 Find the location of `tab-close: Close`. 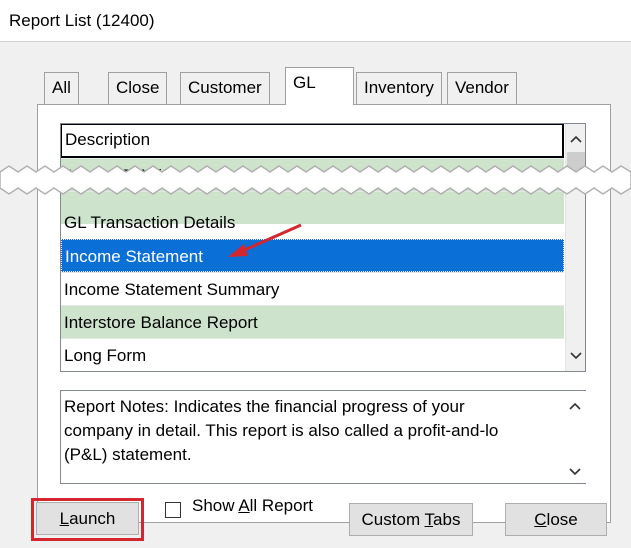

tab-close: Close is located at coordinates (138, 88).